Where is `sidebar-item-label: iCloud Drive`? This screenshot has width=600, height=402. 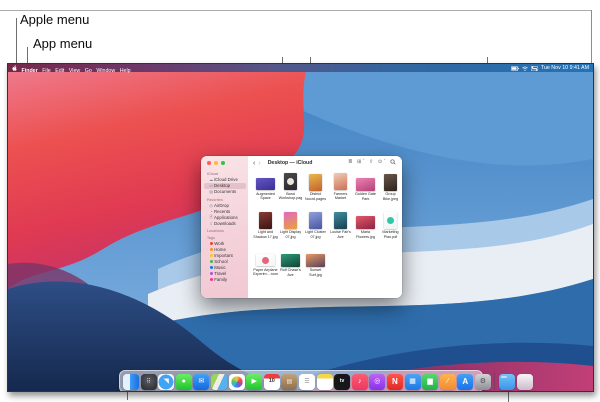 sidebar-item-label: iCloud Drive is located at coordinates (226, 179).